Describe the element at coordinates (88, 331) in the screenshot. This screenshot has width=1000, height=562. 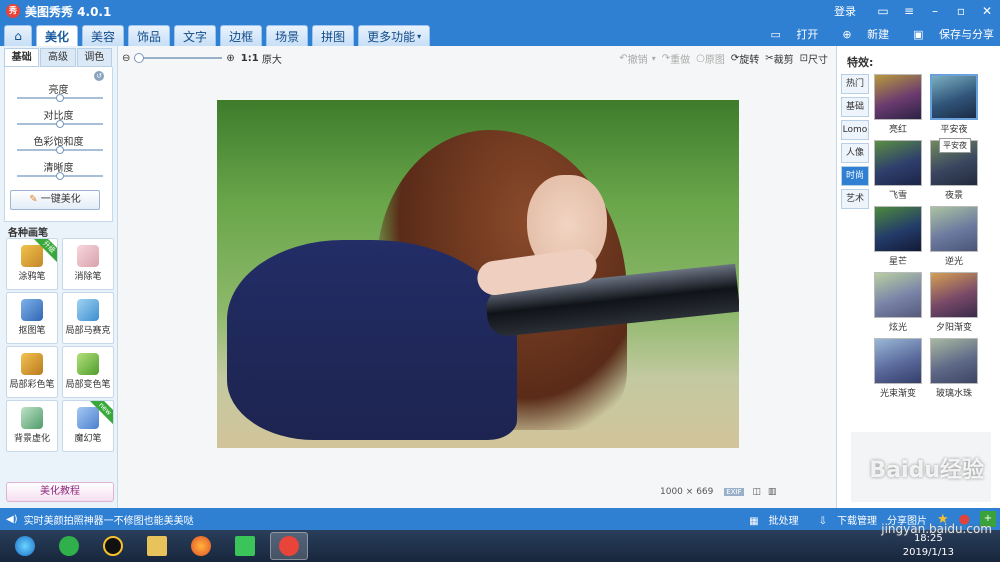
I see `mosaic-label: 局部马赛克` at that location.